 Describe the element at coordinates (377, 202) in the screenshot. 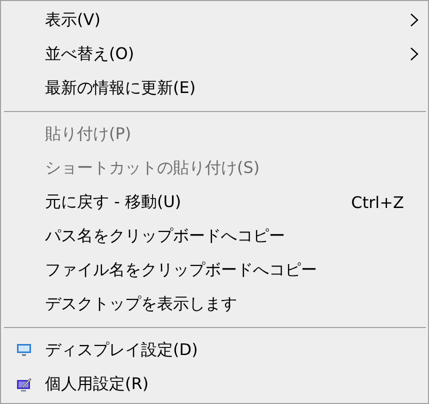

I see `shortcut-text: Ctrl+Z` at that location.